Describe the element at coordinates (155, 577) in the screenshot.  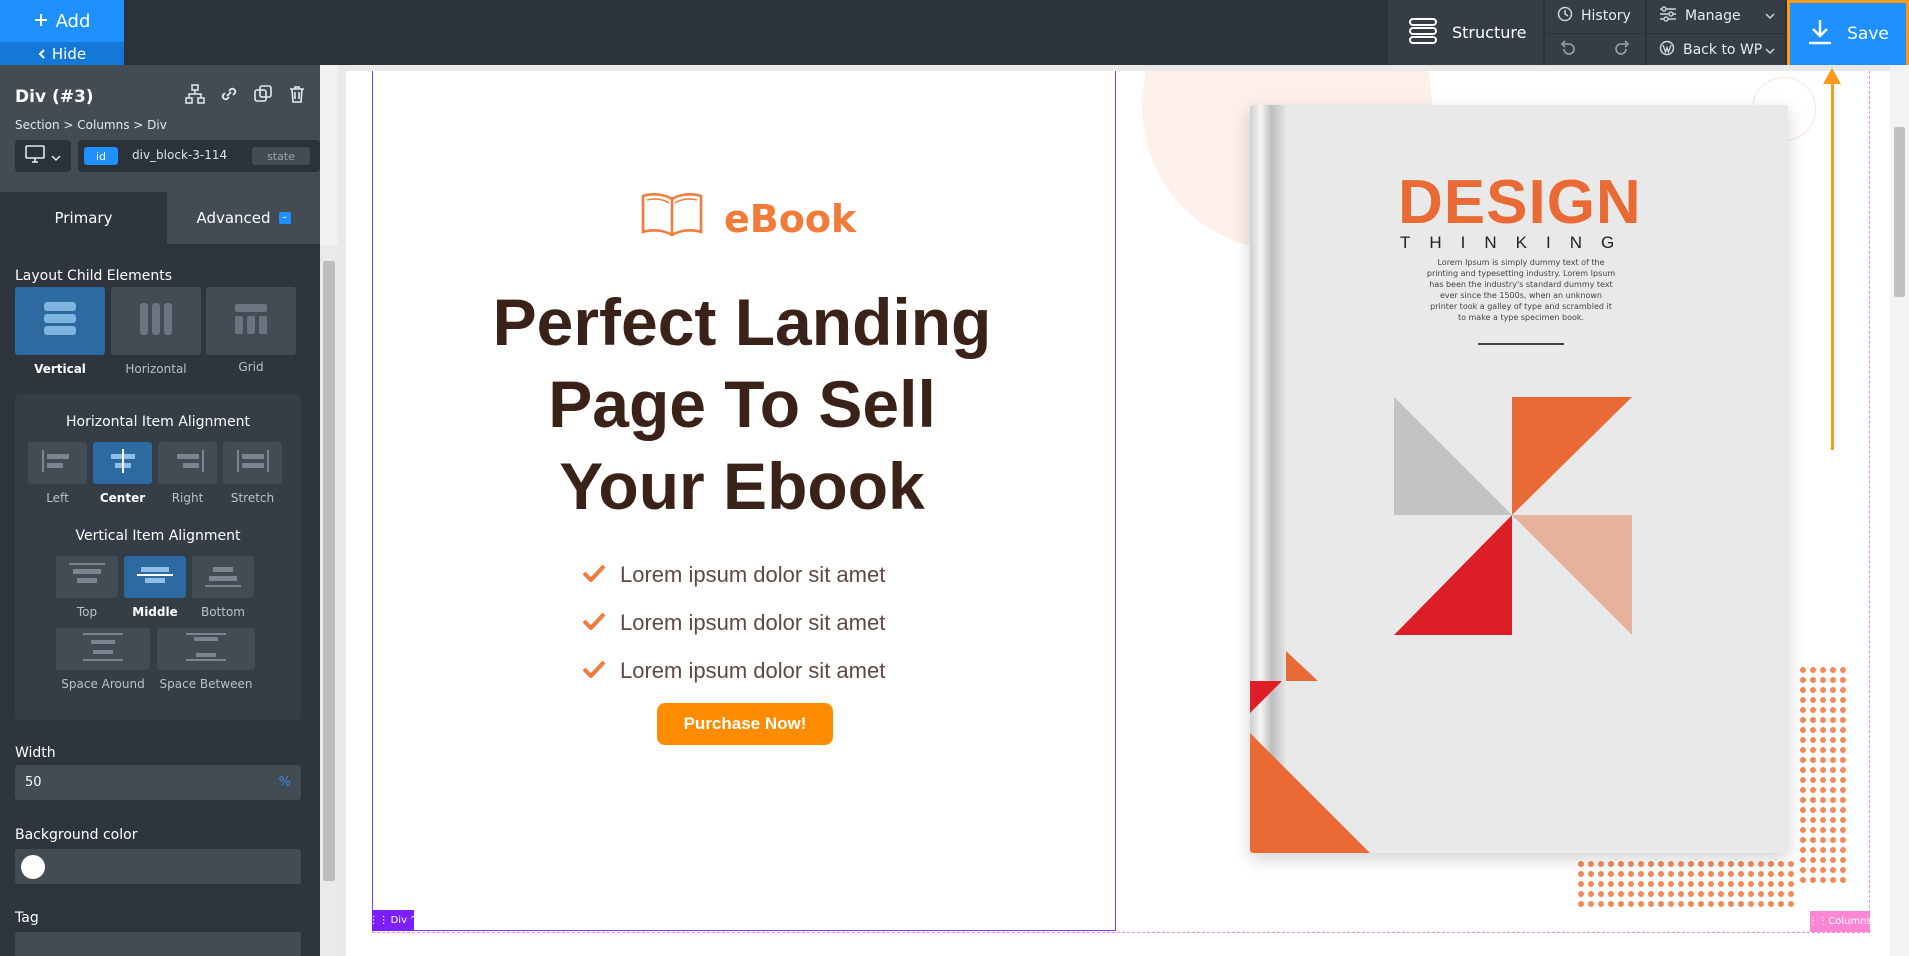
I see `v-align-middle-button` at that location.